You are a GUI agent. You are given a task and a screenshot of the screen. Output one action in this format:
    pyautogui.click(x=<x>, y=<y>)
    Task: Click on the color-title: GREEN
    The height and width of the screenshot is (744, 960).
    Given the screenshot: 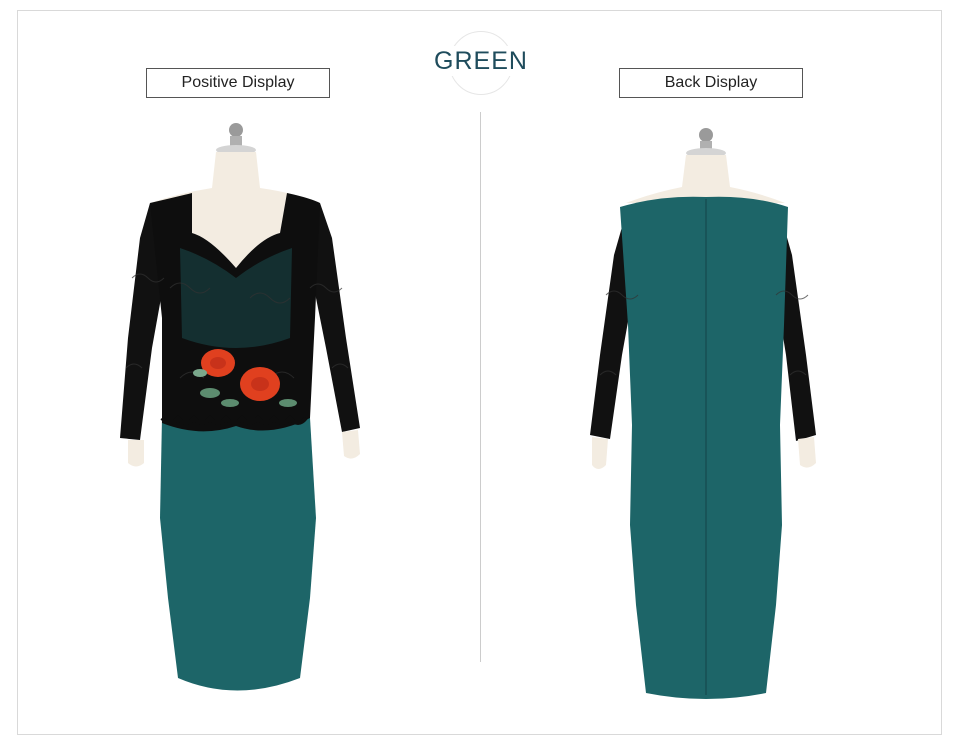 What is the action you would take?
    pyautogui.click(x=481, y=61)
    